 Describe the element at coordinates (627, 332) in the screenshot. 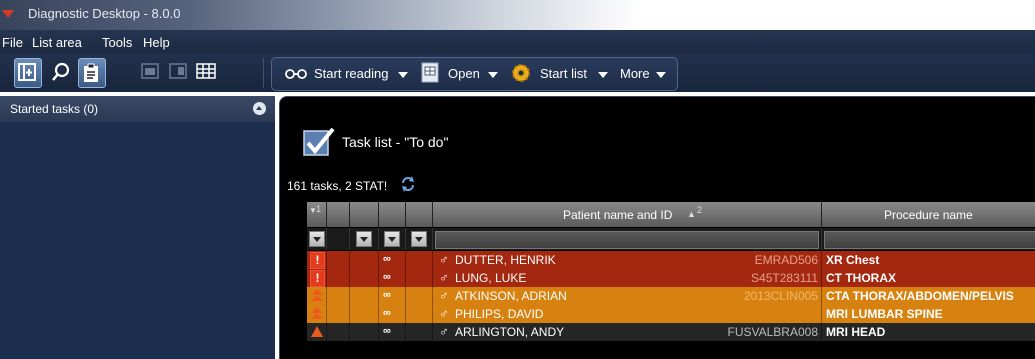

I see `table-cell: ♂ ARLINGTON, ANDY FUSVALBRA008` at that location.